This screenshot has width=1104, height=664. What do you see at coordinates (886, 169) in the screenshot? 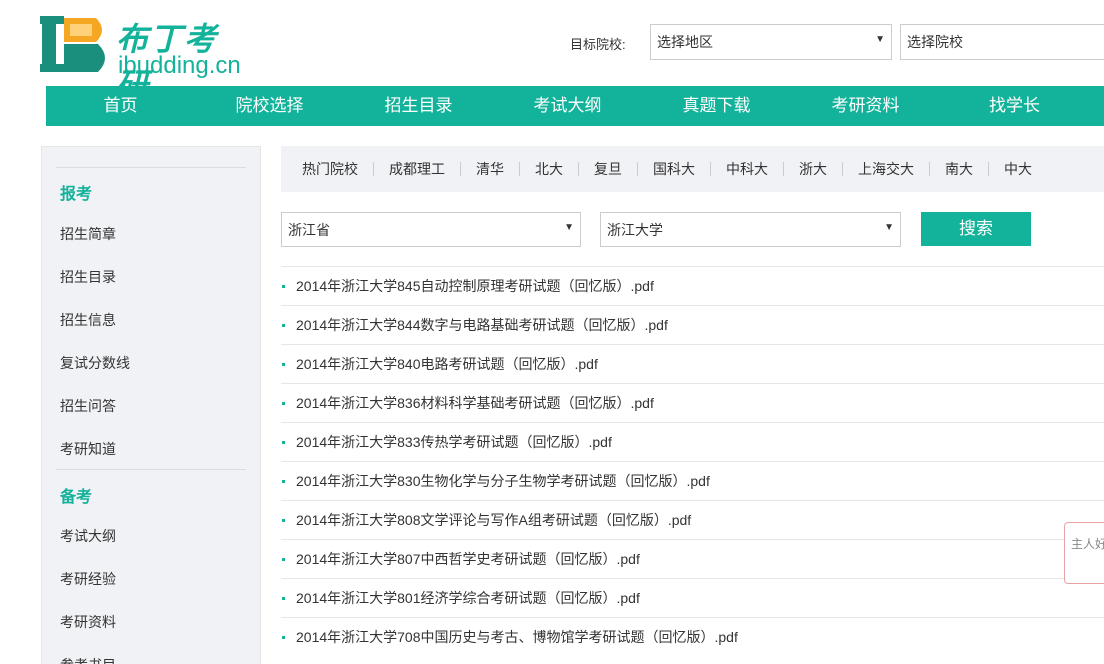
I see `hot-school-link: 上海交大` at bounding box center [886, 169].